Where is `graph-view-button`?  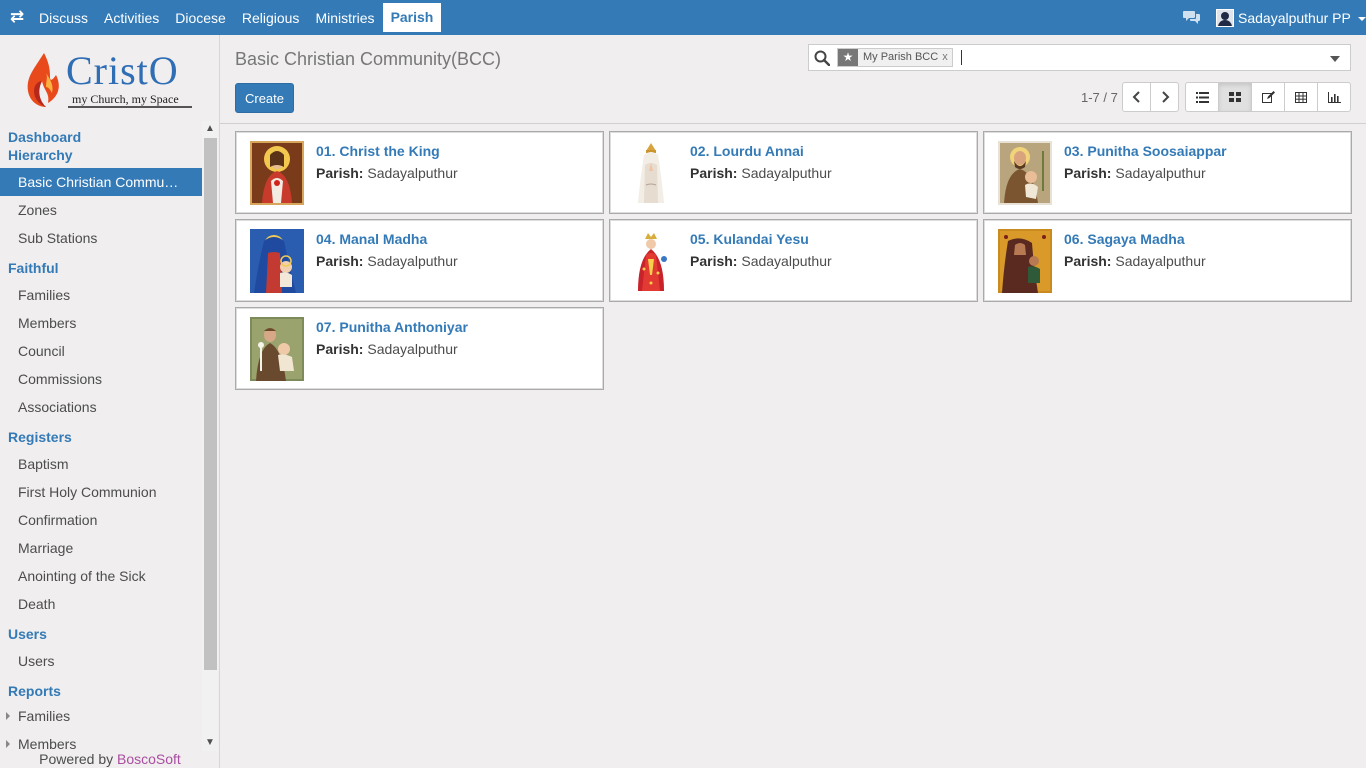
graph-view-button is located at coordinates (1334, 97).